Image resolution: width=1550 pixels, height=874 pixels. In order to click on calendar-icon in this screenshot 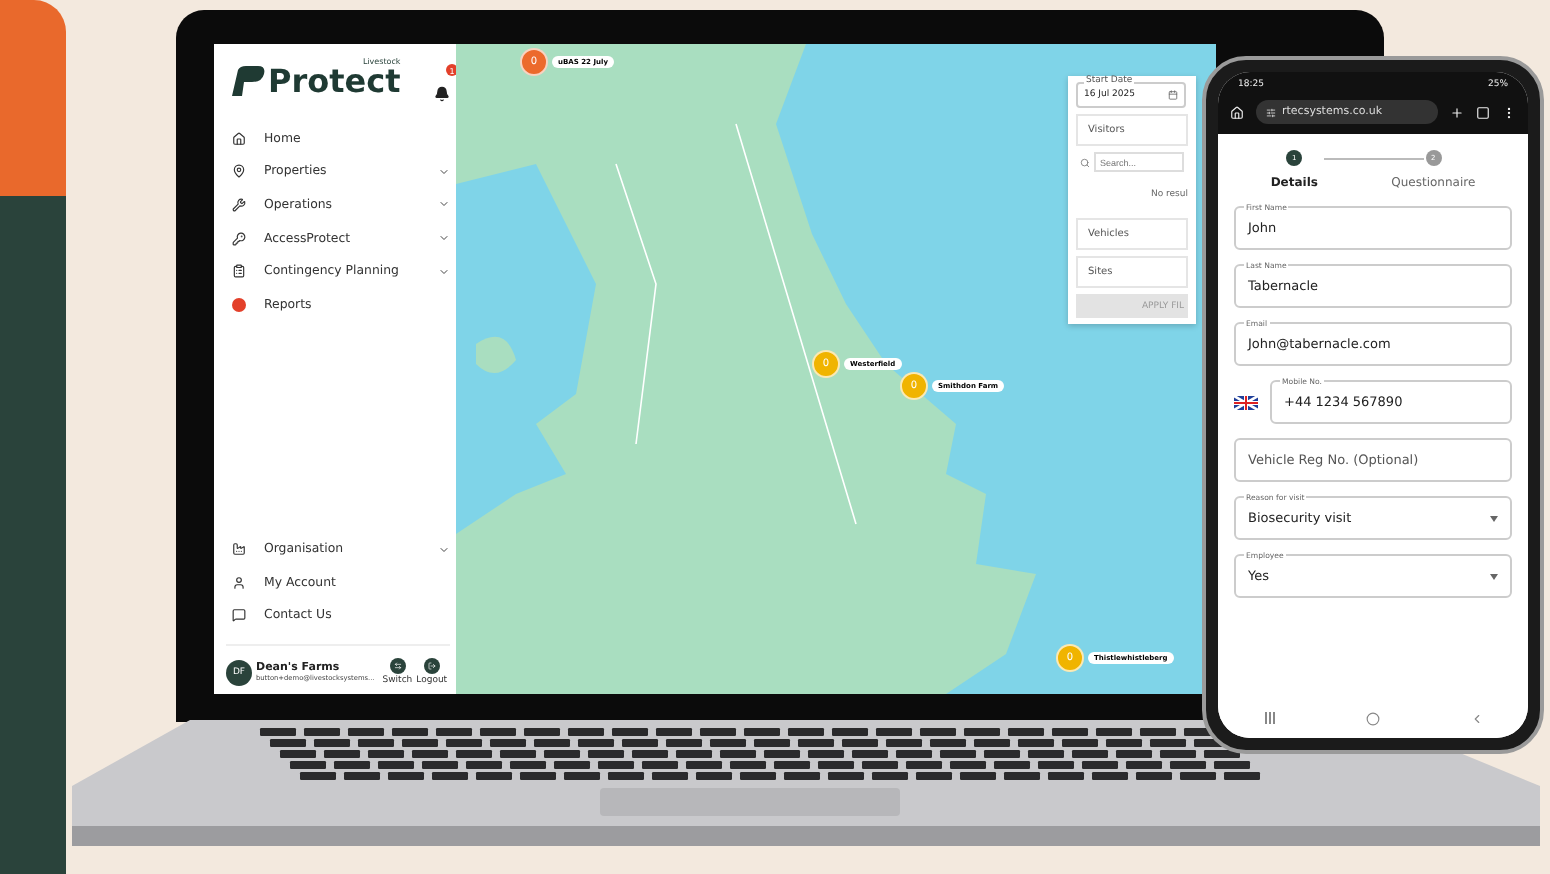, I will do `click(1173, 95)`.